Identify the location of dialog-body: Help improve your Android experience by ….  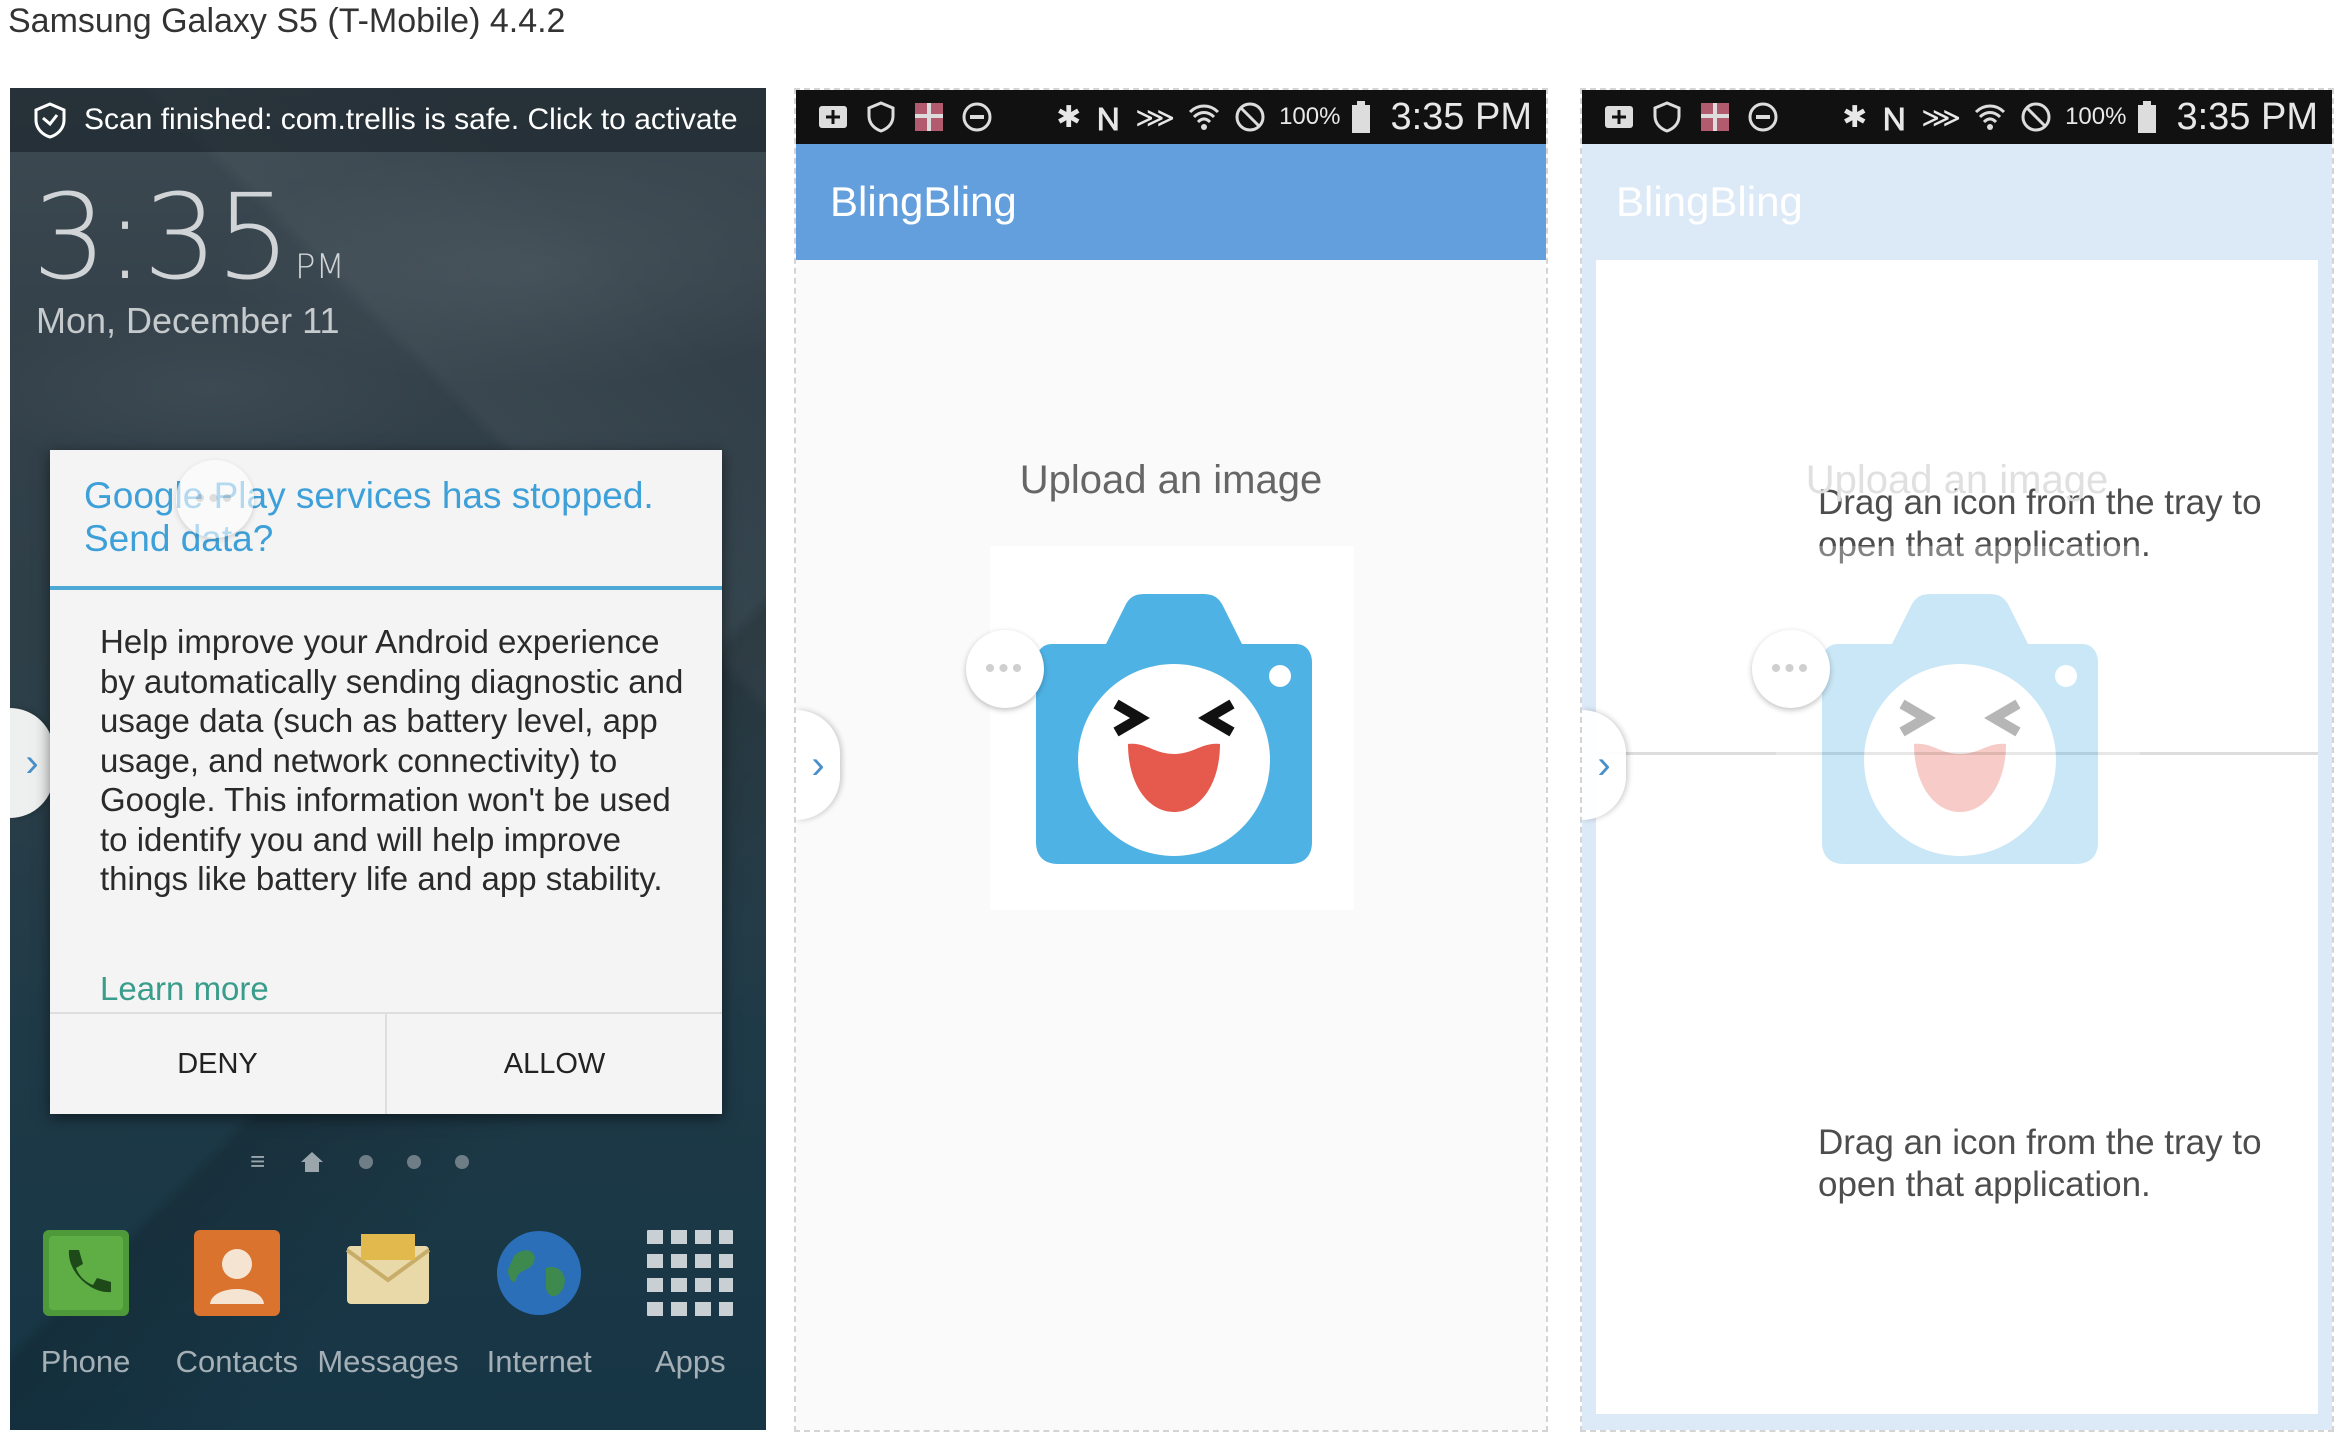
(392, 760).